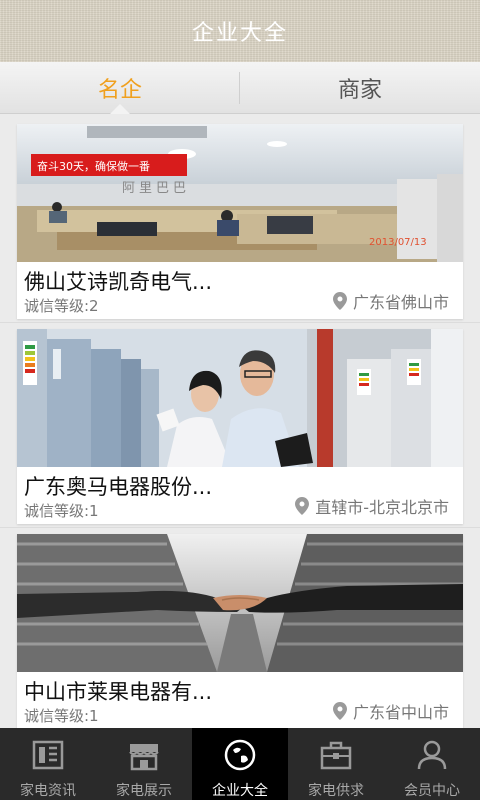 This screenshot has width=480, height=800. Describe the element at coordinates (48, 755) in the screenshot. I see `news-icon` at that location.